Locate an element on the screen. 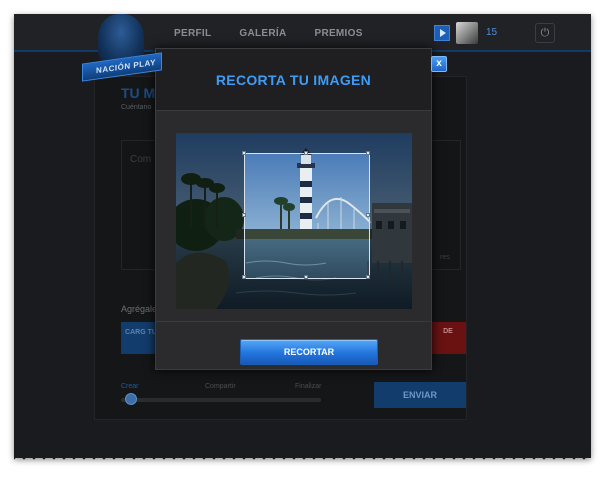 This screenshot has width=605, height=480. modal-header: RECORTA TU IMAGEN is located at coordinates (293, 80).